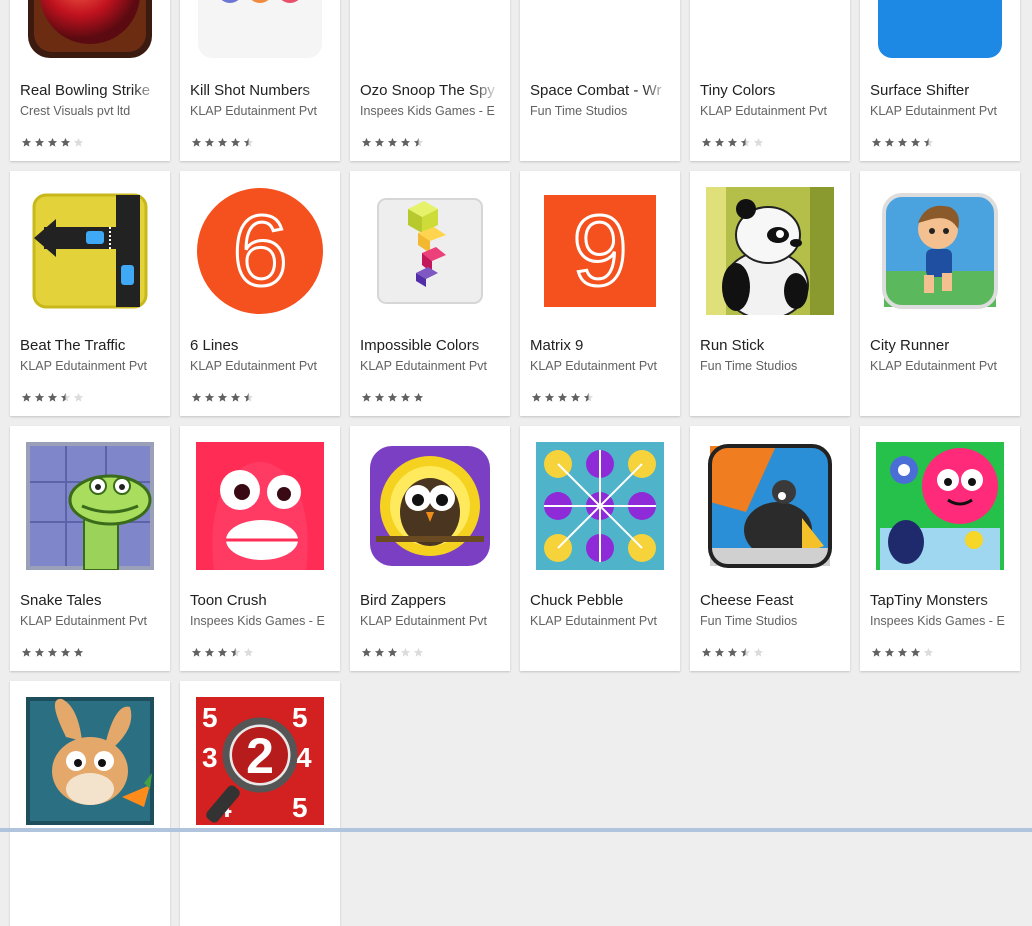 Image resolution: width=1032 pixels, height=926 pixels. I want to click on app-card: 9 Matrix 9 KLAP Edutainment Pvt, so click(600, 293).